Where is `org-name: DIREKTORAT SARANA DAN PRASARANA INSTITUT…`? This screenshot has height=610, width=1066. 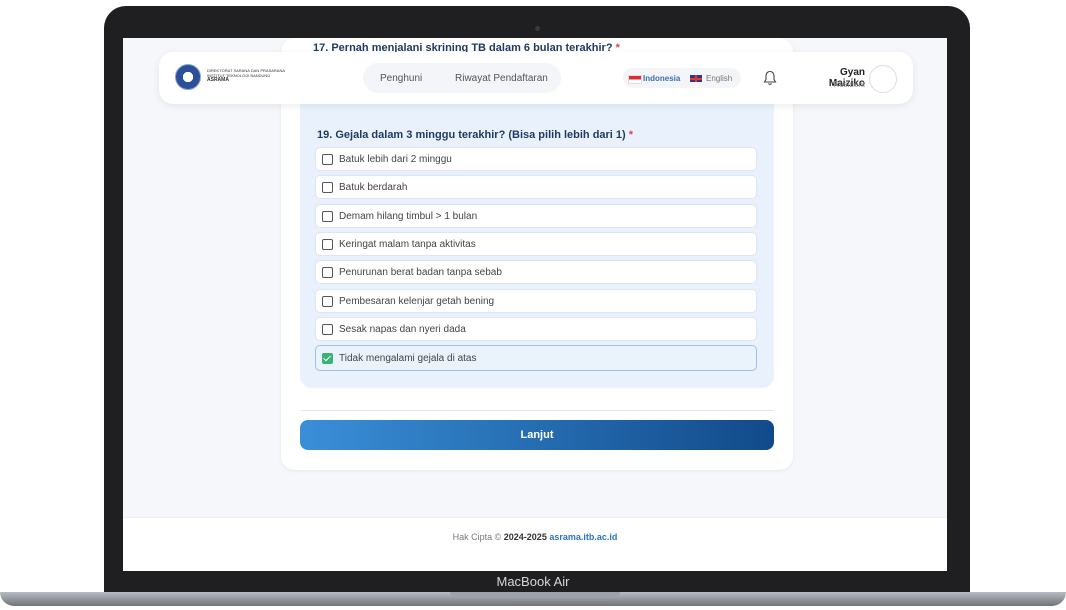
org-name: DIREKTORAT SARANA DAN PRASARANA INSTITUT… is located at coordinates (246, 75).